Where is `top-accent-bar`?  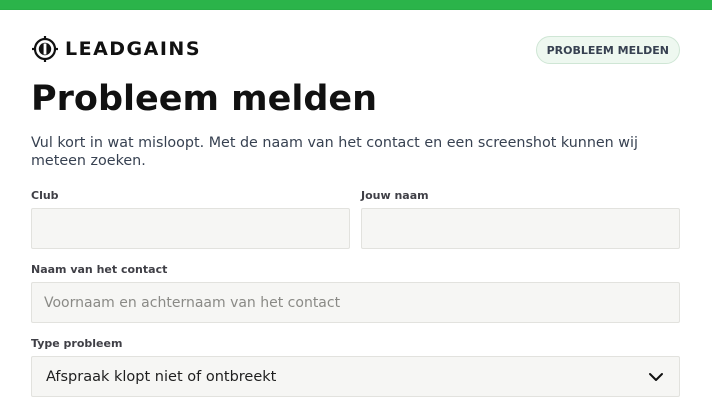 top-accent-bar is located at coordinates (356, 5).